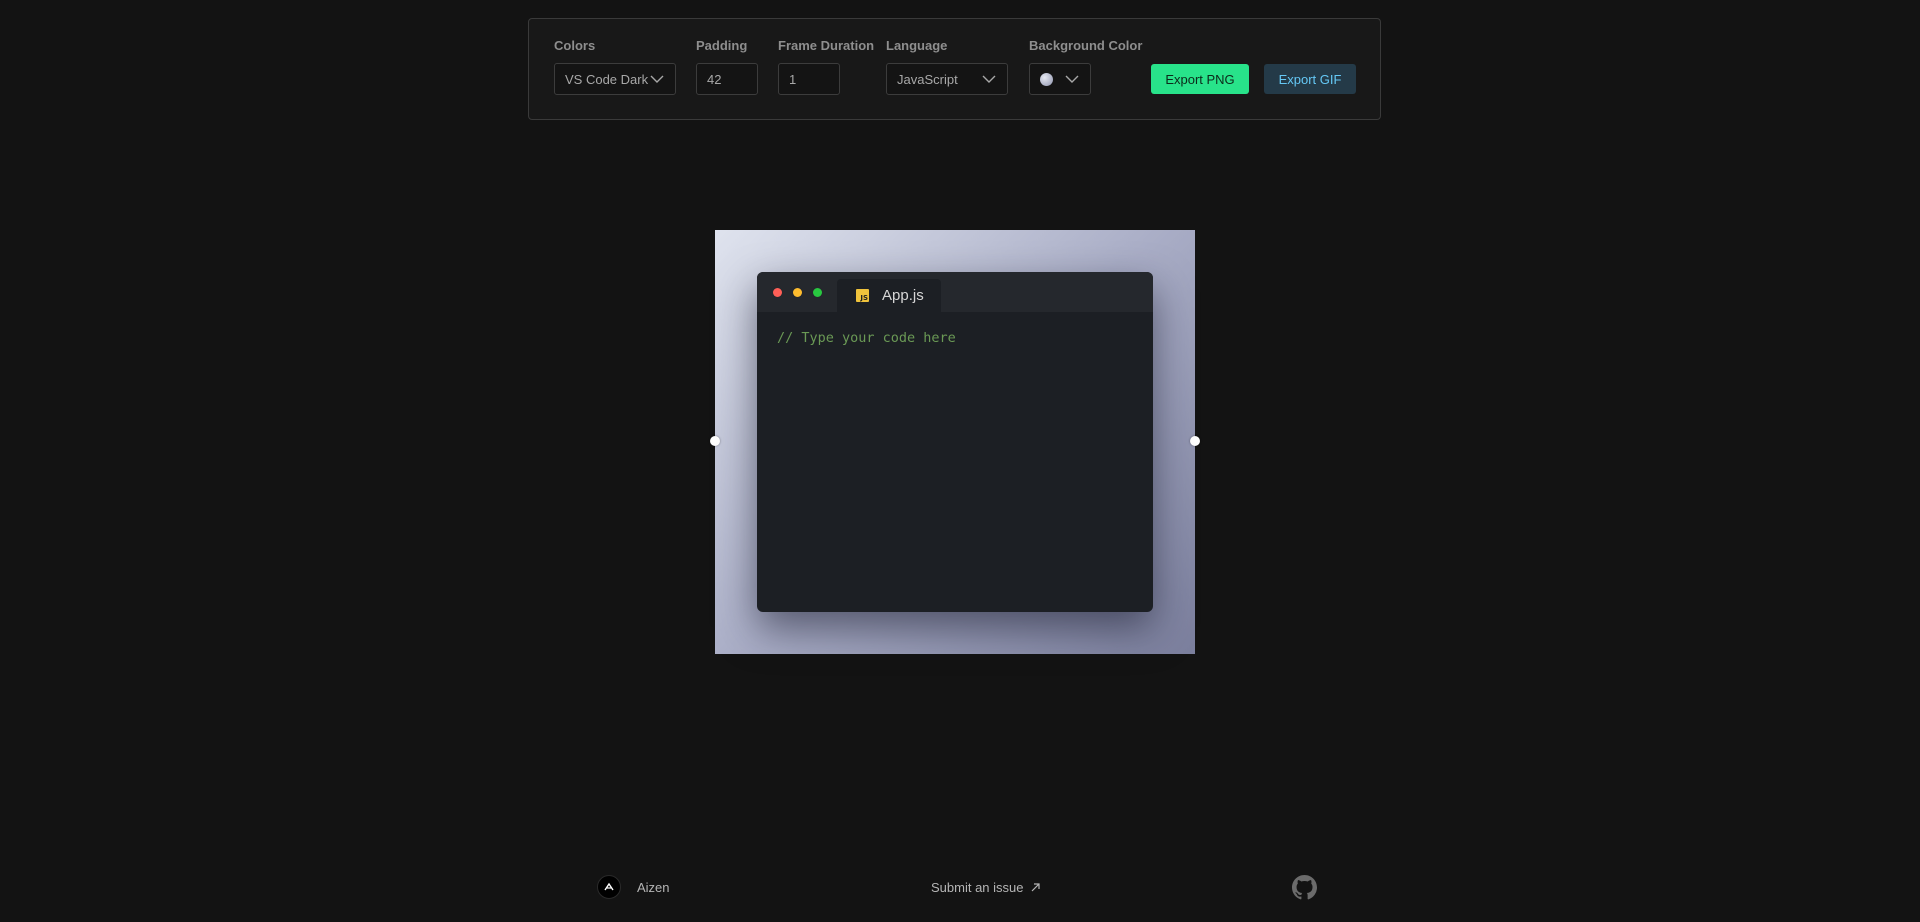 The image size is (1920, 922). What do you see at coordinates (1195, 441) in the screenshot?
I see `resize-handle-right` at bounding box center [1195, 441].